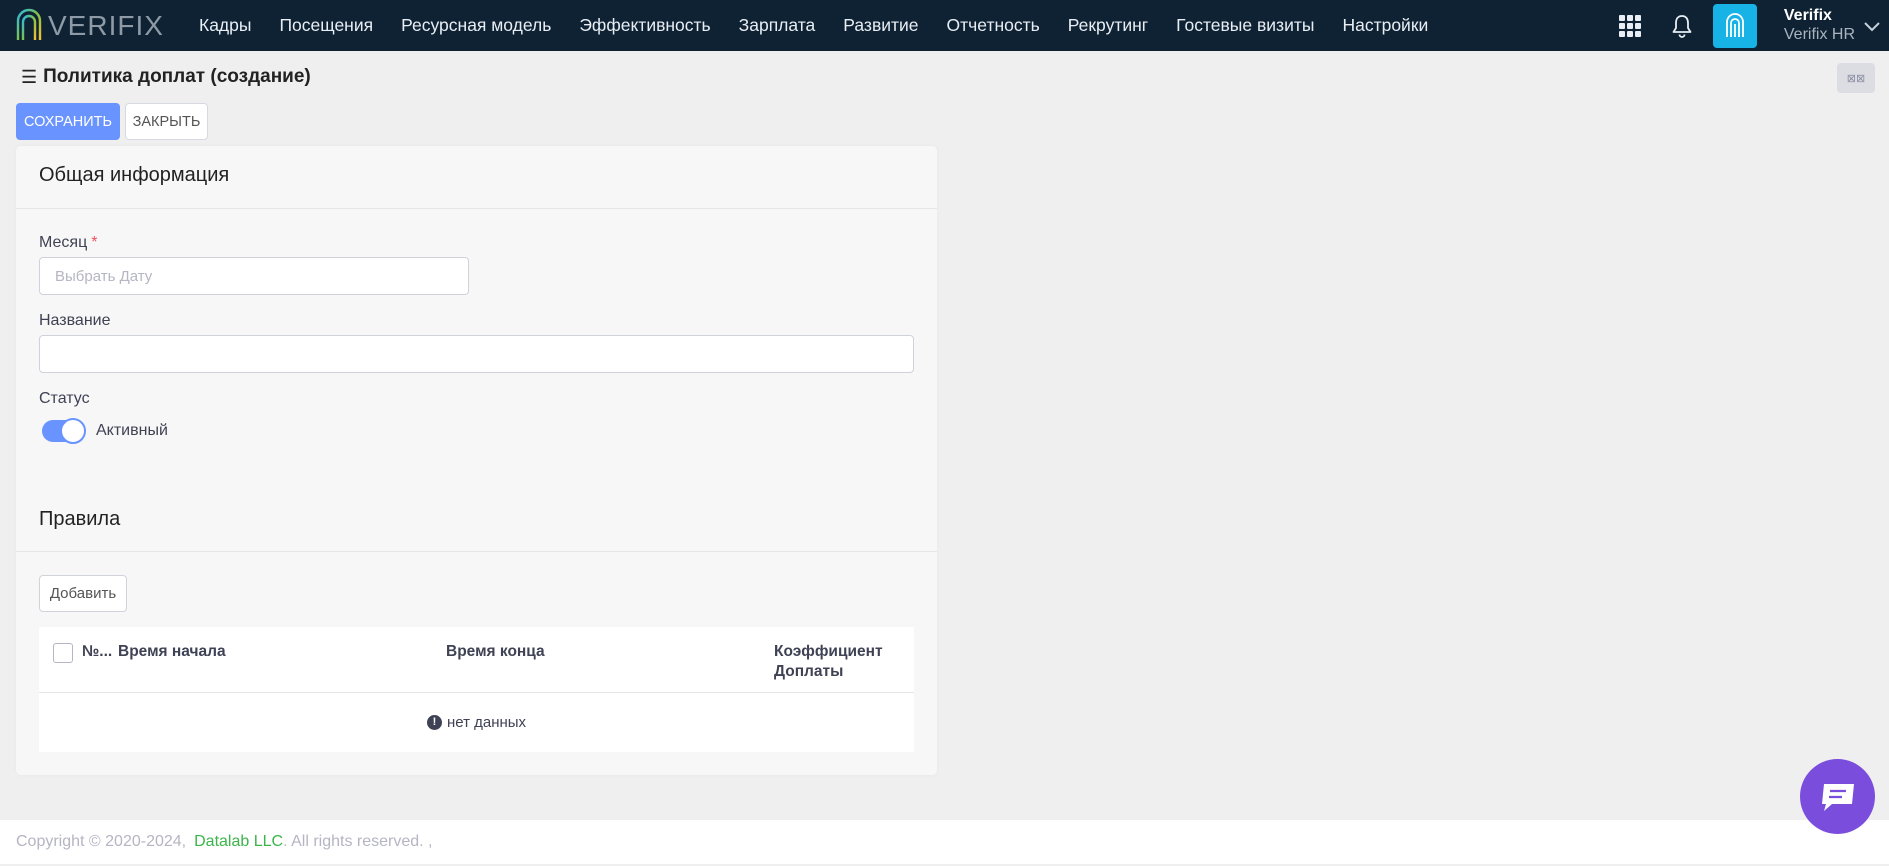 The width and height of the screenshot is (1889, 866). Describe the element at coordinates (73, 431) in the screenshot. I see `toggle-knob` at that location.